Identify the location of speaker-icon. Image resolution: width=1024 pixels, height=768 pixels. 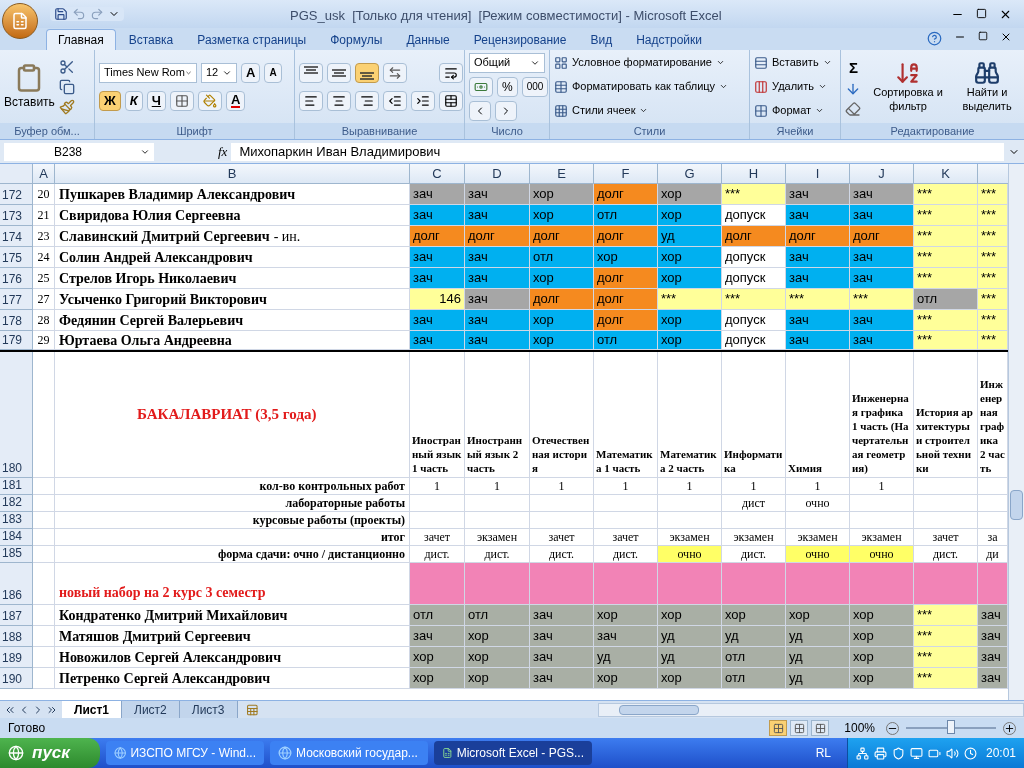
(952, 753).